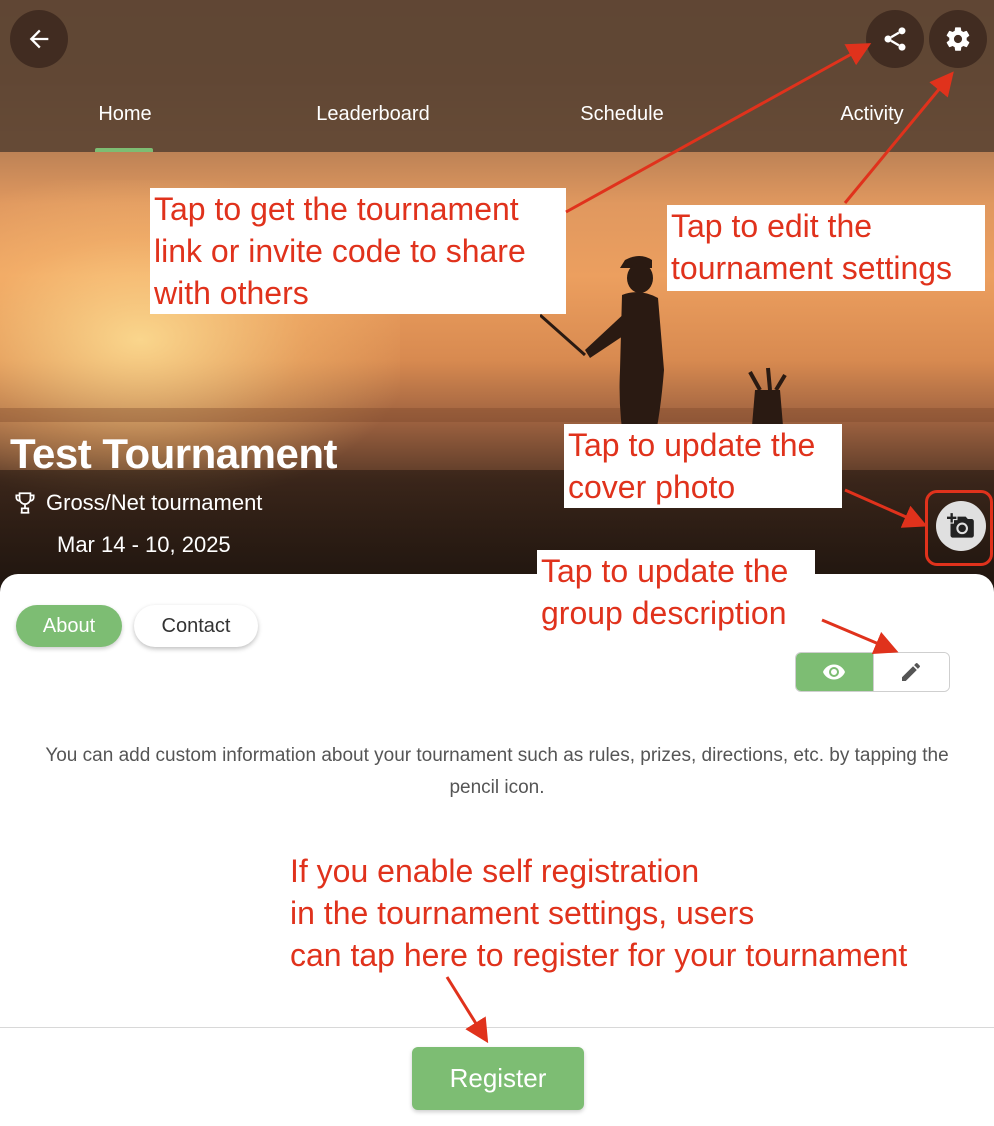 Image resolution: width=994 pixels, height=1126 pixels. Describe the element at coordinates (812, 268) in the screenshot. I see `settings-annotation-line: tournament settings` at that location.